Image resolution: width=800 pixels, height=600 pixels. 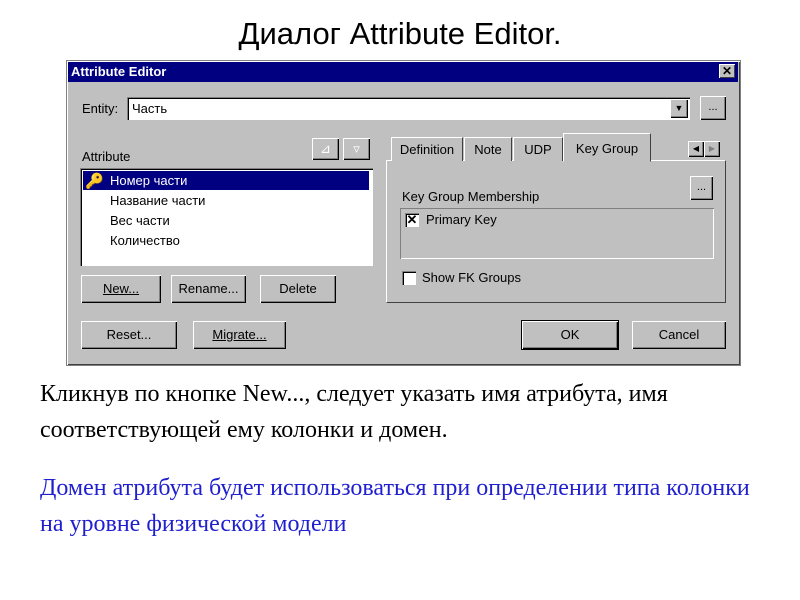 What do you see at coordinates (148, 181) in the screenshot?
I see `list-item: Номер части` at bounding box center [148, 181].